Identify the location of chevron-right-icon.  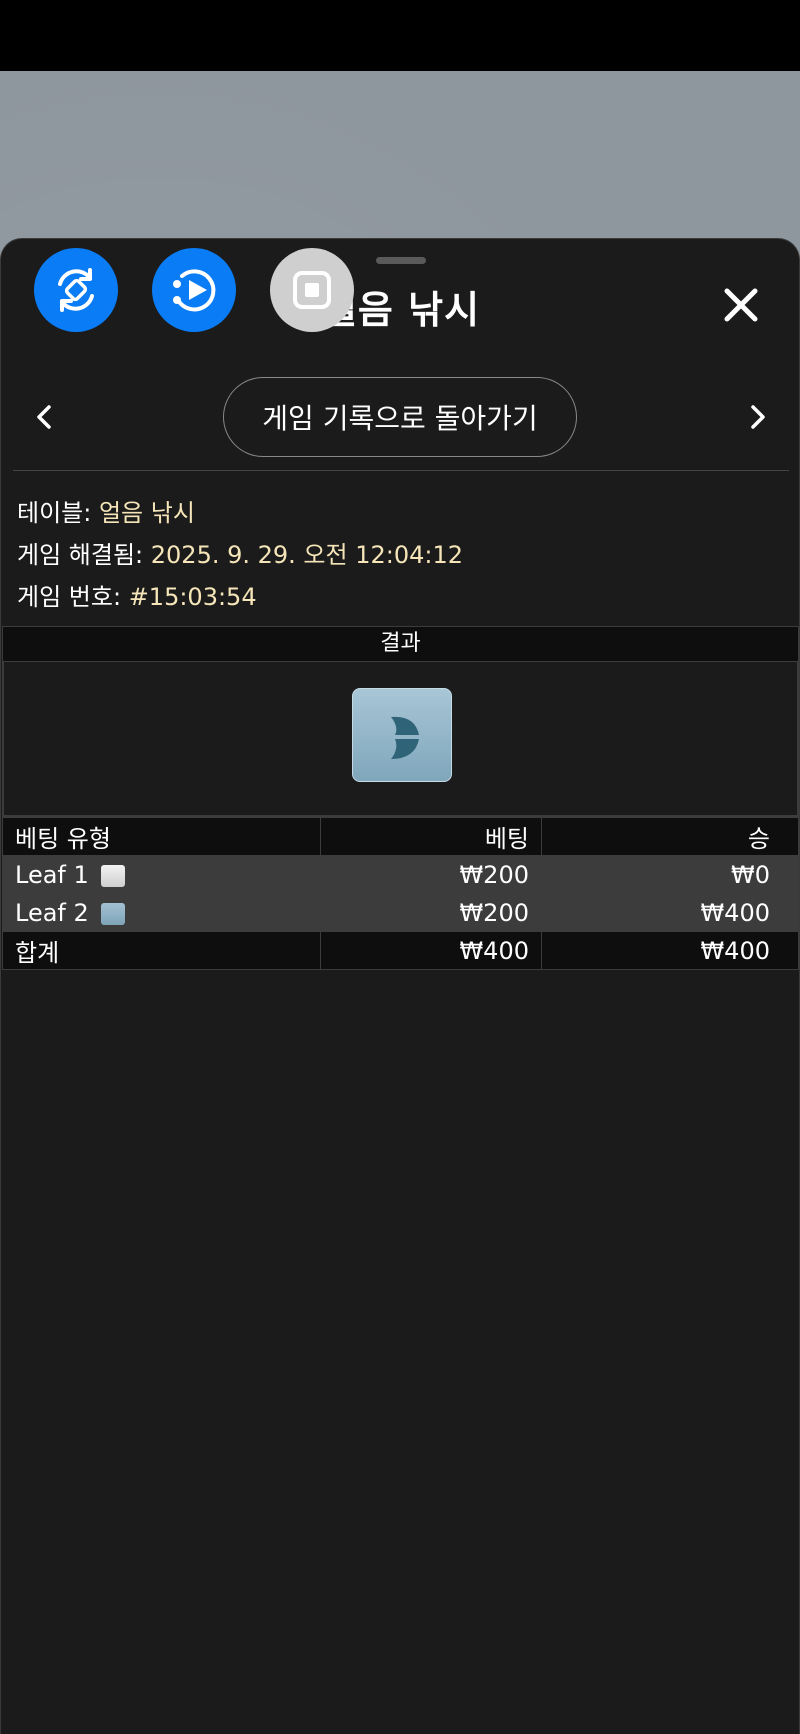
(757, 417).